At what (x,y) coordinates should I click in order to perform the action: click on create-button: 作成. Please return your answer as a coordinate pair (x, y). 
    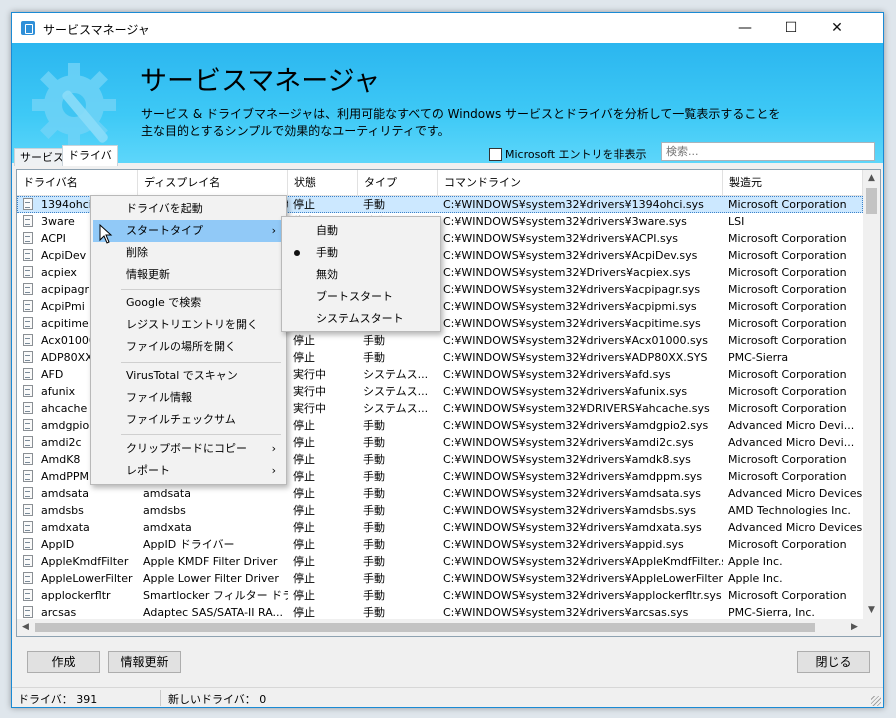
    Looking at the image, I should click on (63, 662).